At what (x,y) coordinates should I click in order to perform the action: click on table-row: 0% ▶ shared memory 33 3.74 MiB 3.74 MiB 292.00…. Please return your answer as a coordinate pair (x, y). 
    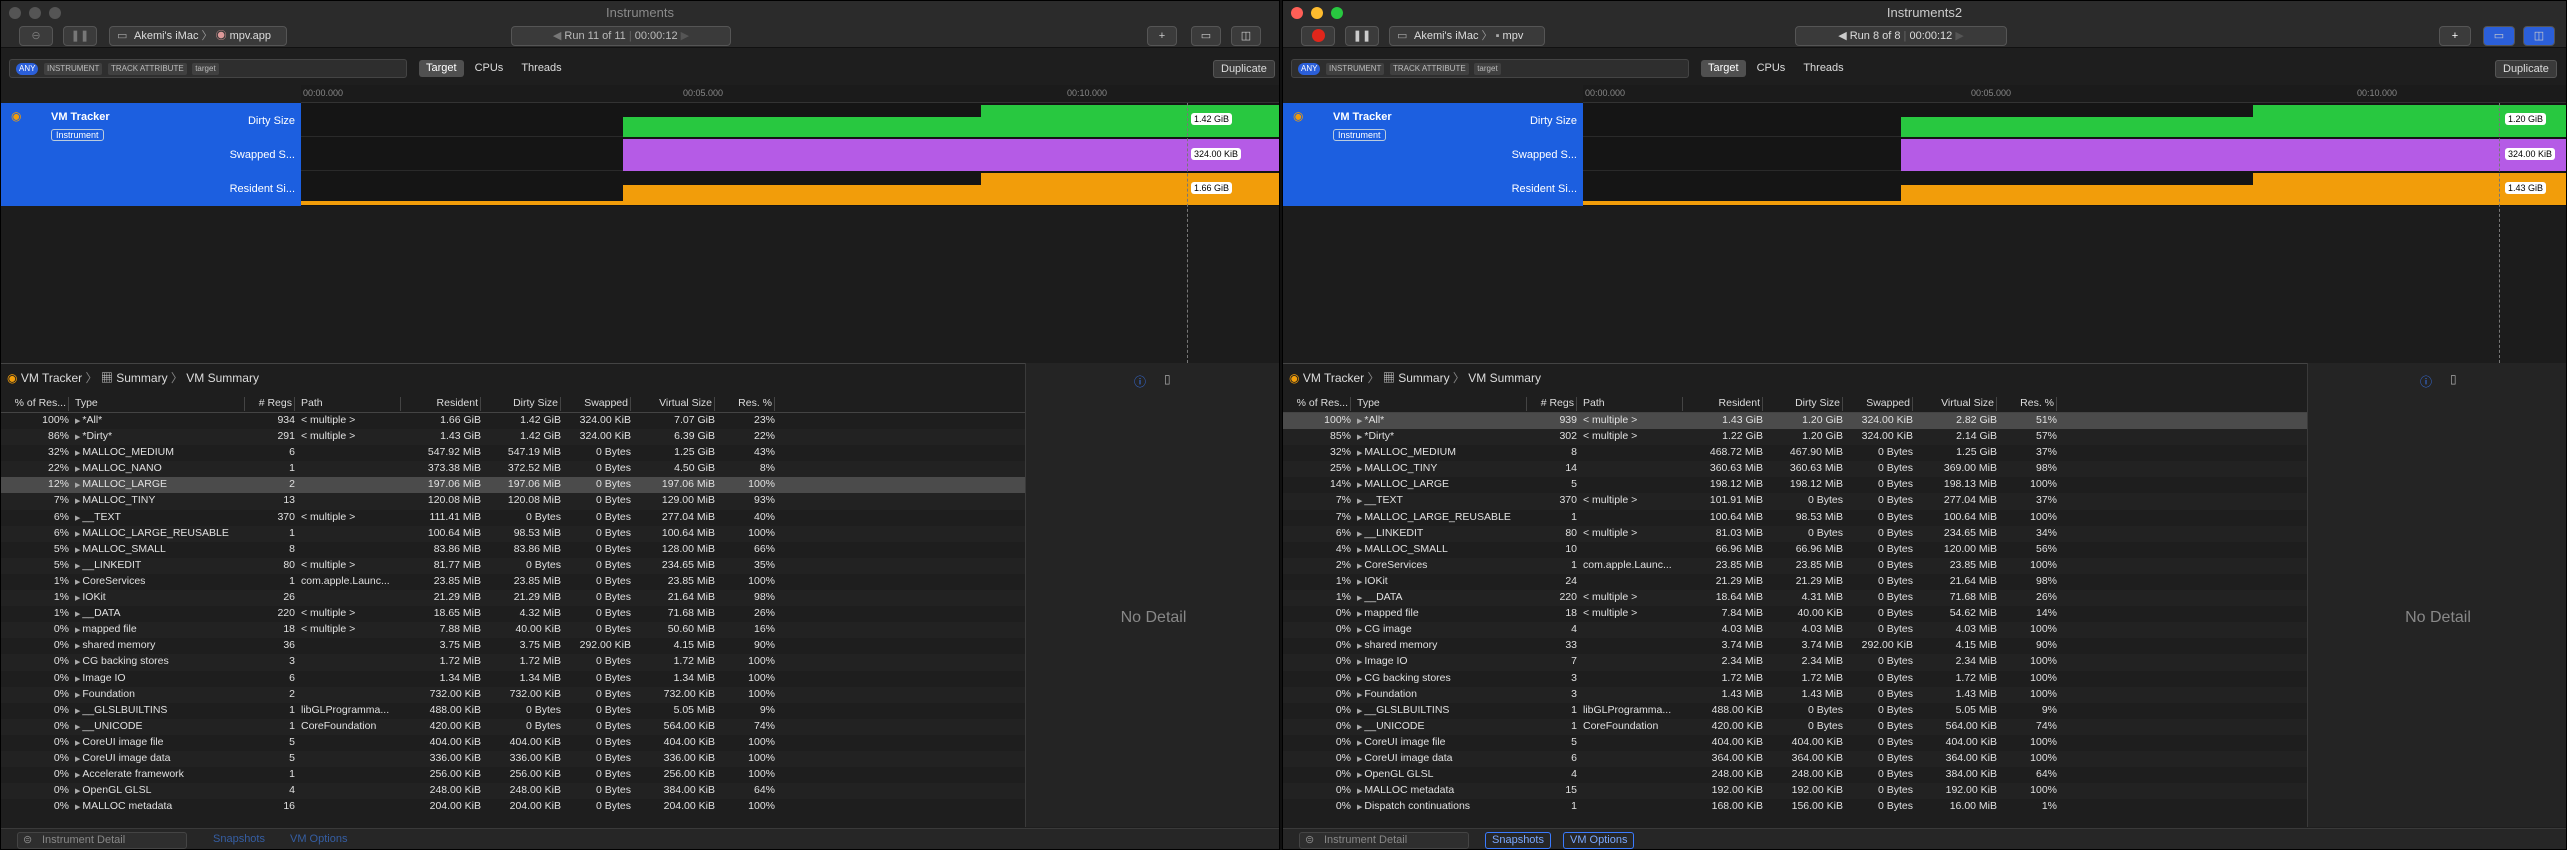
    Looking at the image, I should click on (1795, 646).